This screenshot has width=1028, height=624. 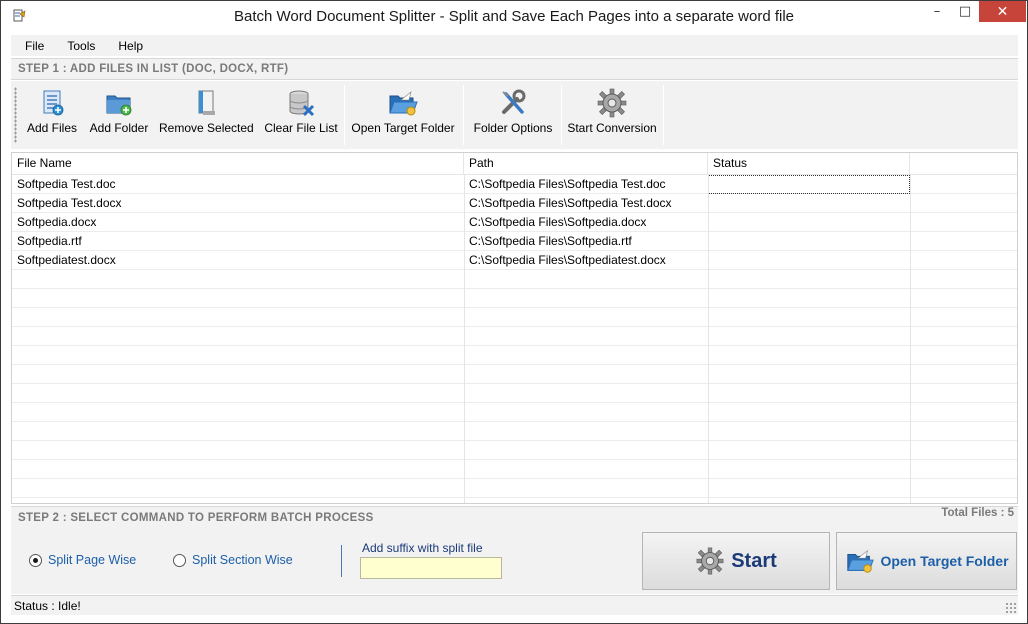 I want to click on file-name-cell: Softpediatest.docx, so click(x=66, y=260).